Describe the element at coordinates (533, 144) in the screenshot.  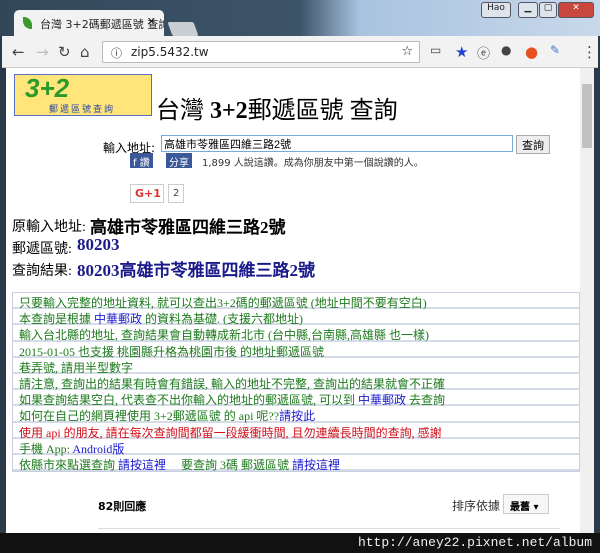
I see `query-button: 查詢` at that location.